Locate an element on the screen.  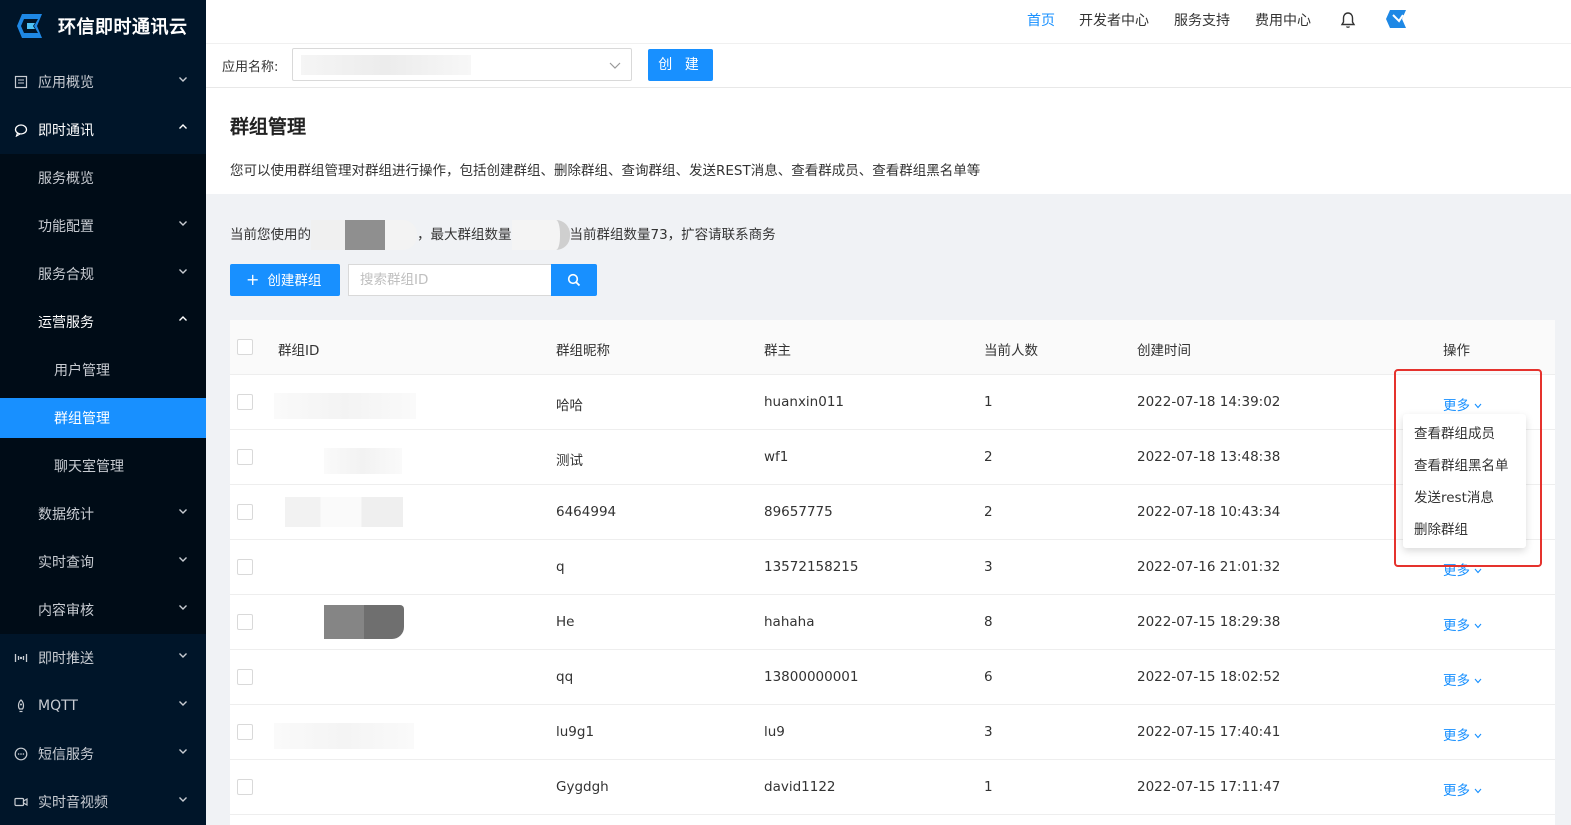
sidebar-item-rtc: 实时音视频 is located at coordinates (103, 802).